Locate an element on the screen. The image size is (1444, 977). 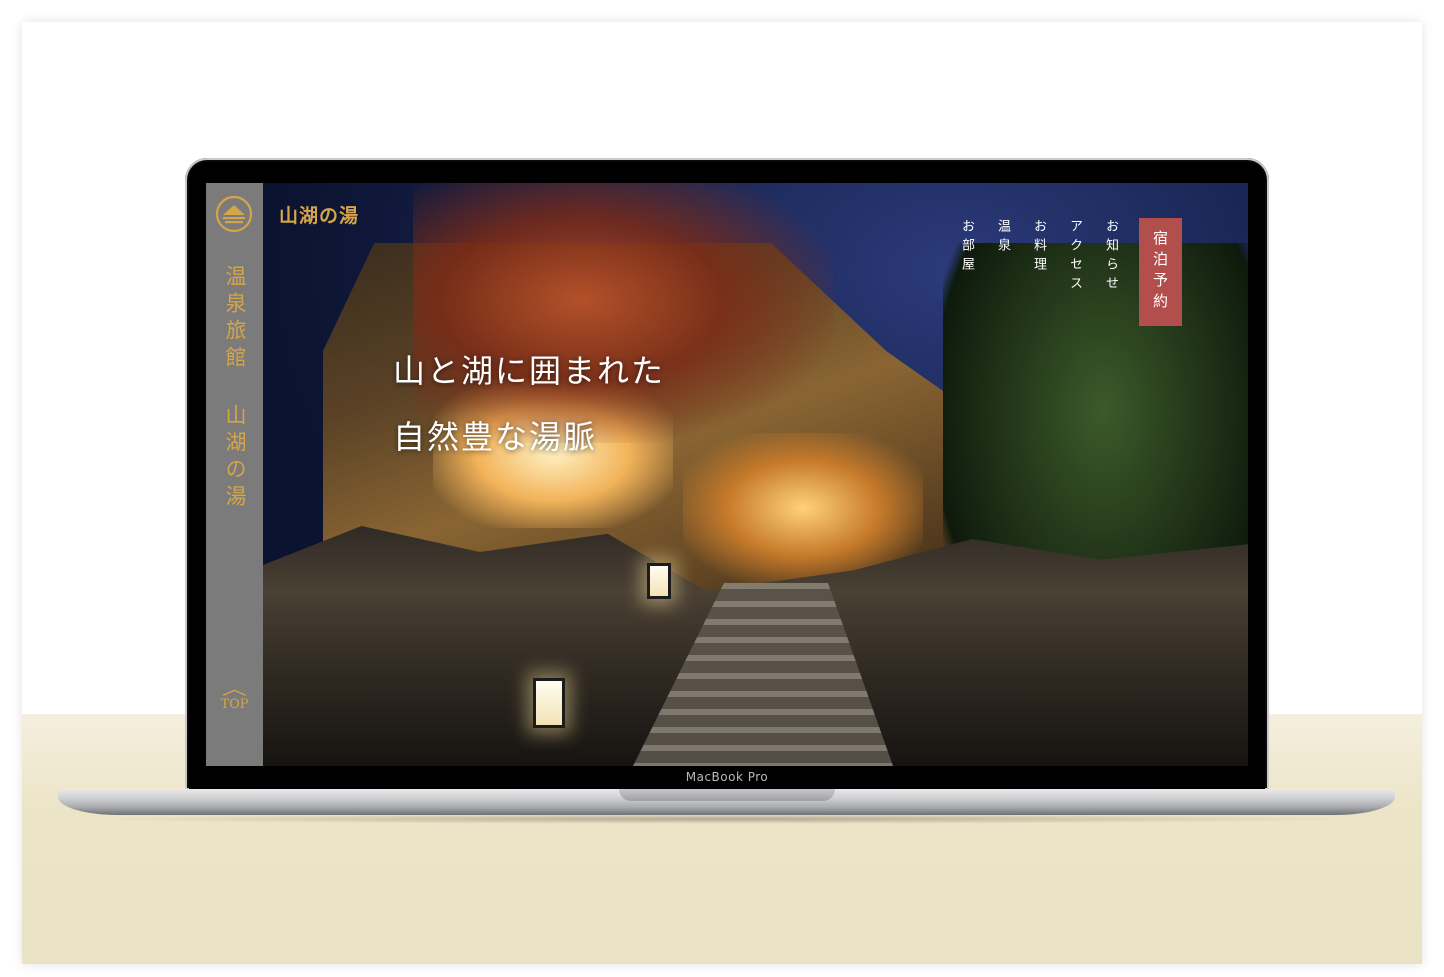
device-label: MacBook Pro is located at coordinates (727, 777).